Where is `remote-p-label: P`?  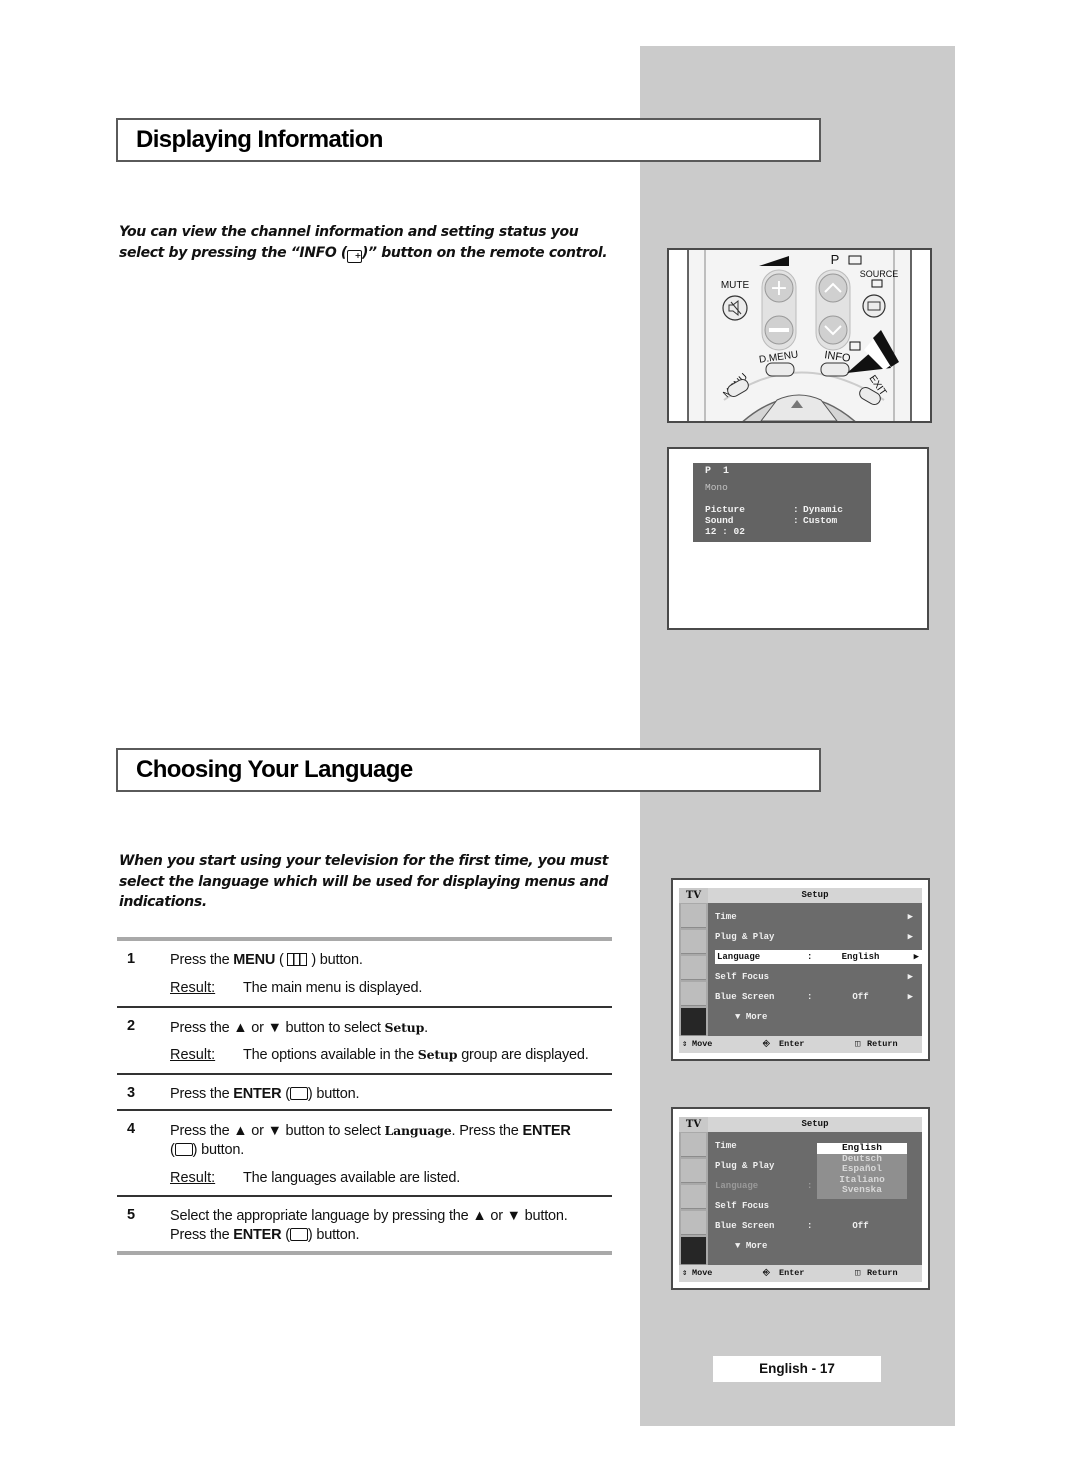 remote-p-label: P is located at coordinates (835, 259).